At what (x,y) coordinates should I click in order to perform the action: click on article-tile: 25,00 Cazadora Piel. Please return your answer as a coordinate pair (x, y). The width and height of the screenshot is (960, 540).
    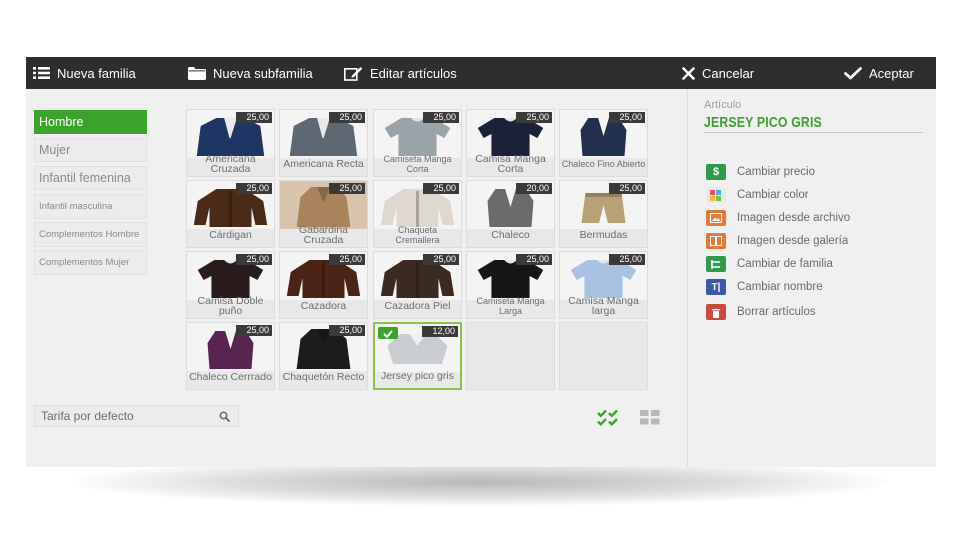
    Looking at the image, I should click on (417, 285).